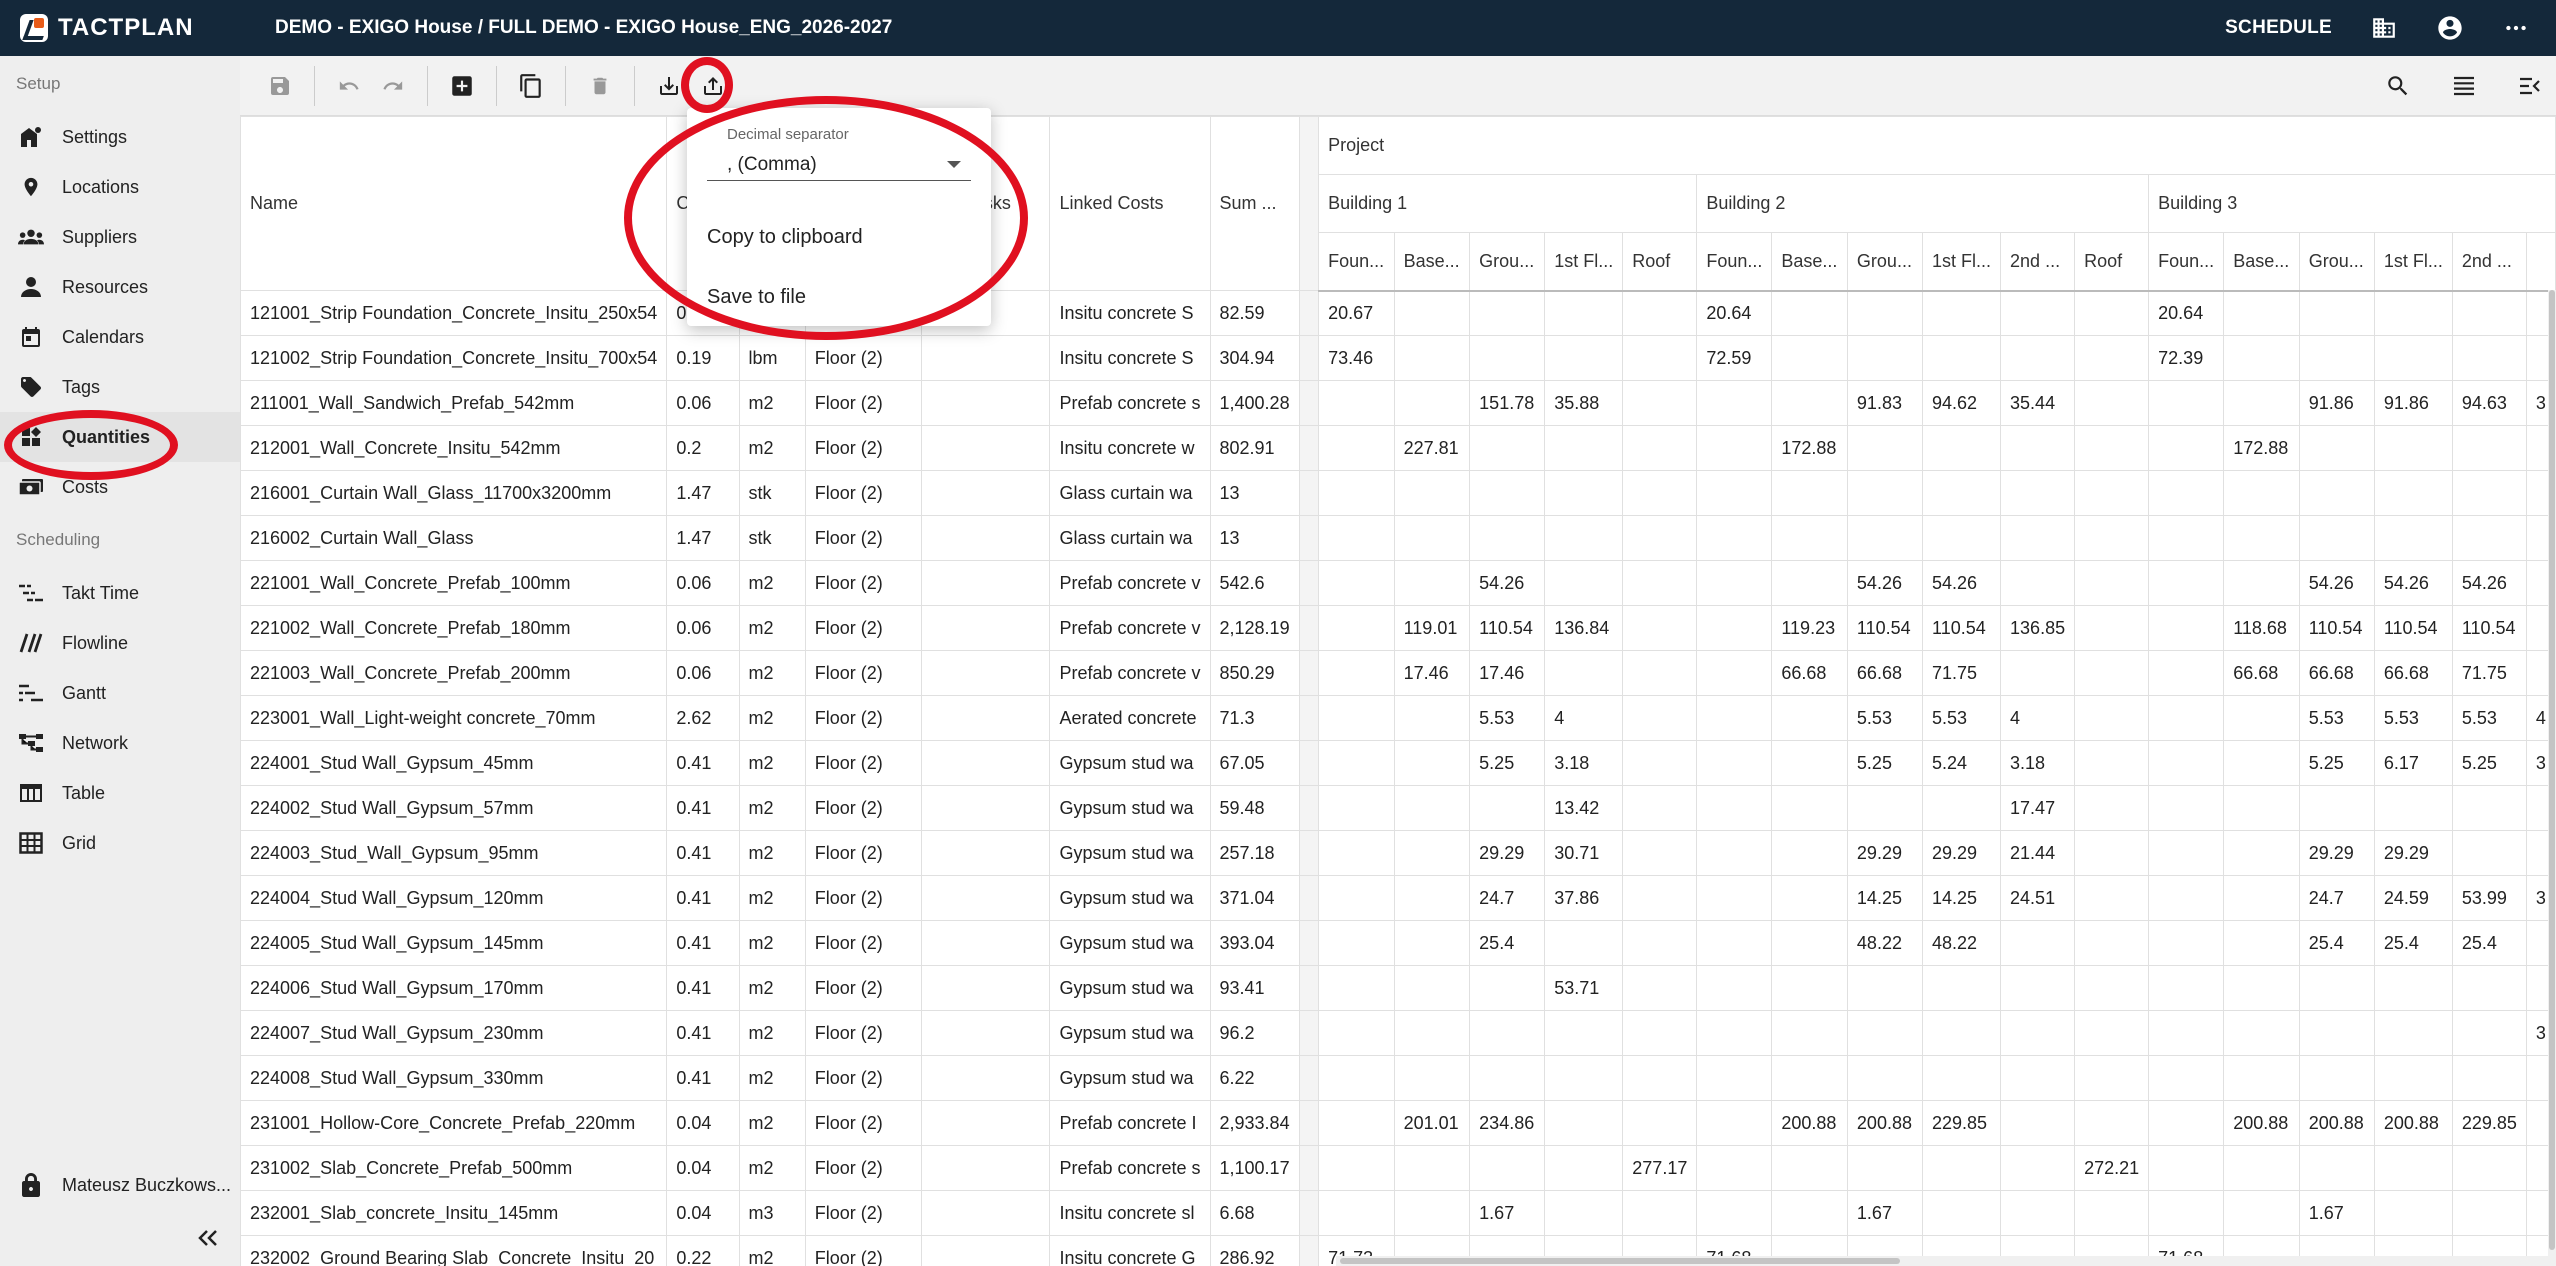 This screenshot has width=2556, height=1266. Describe the element at coordinates (208, 1238) in the screenshot. I see `collapse-sidebar-icon` at that location.